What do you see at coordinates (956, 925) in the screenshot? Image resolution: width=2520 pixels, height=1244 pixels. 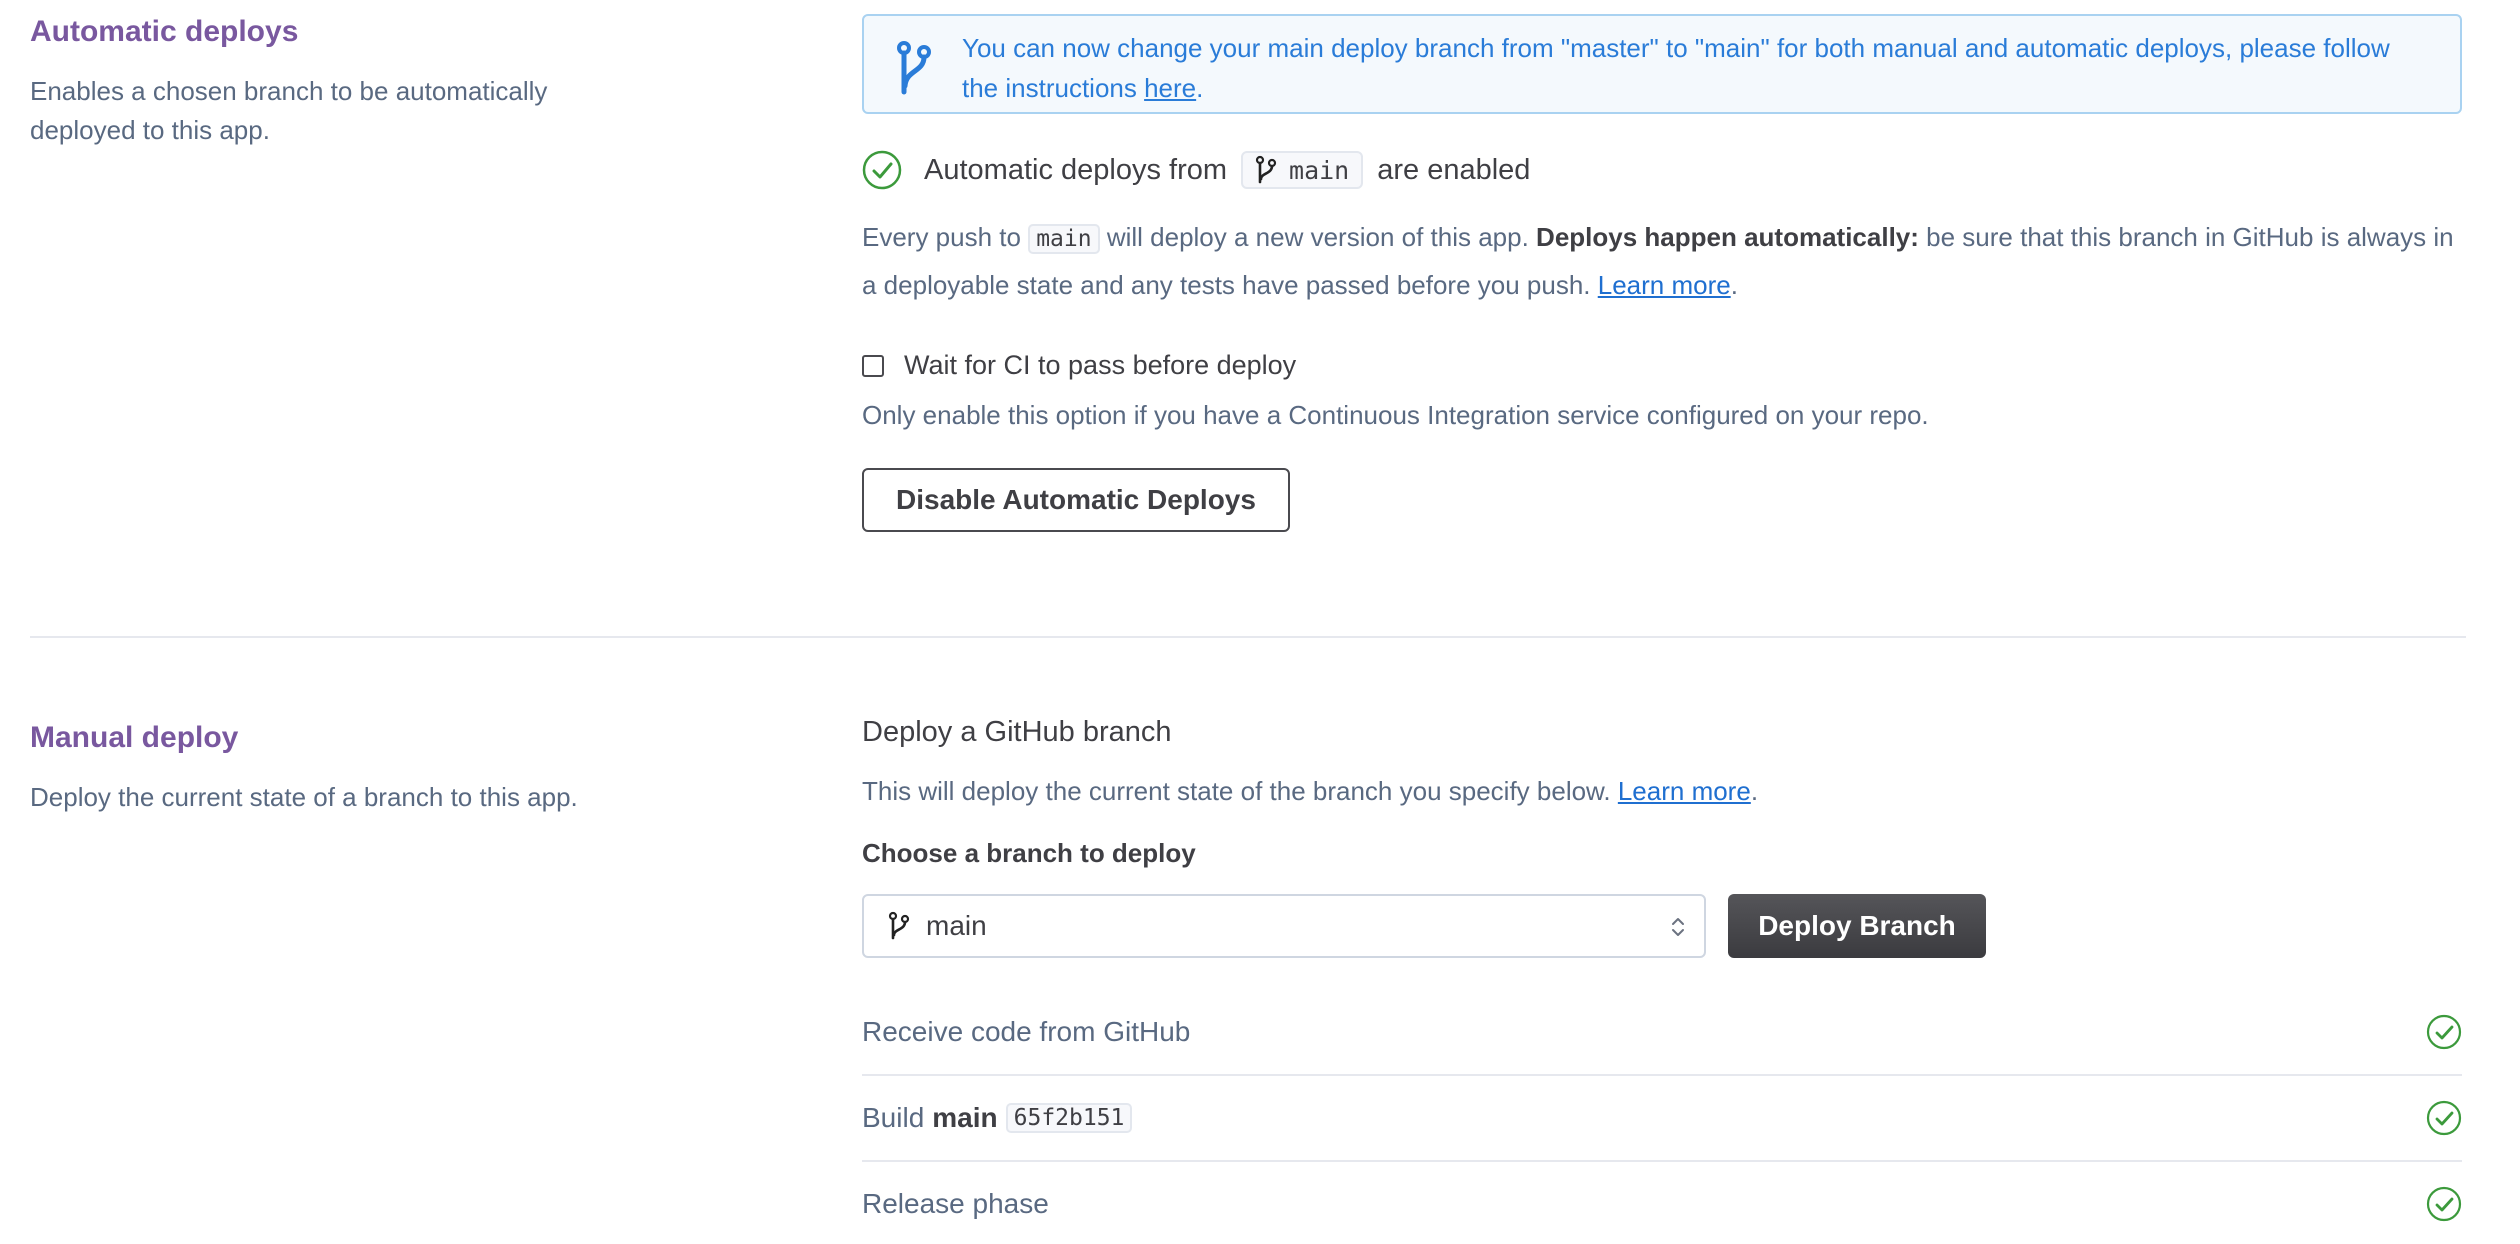 I see `selected-branch: main` at bounding box center [956, 925].